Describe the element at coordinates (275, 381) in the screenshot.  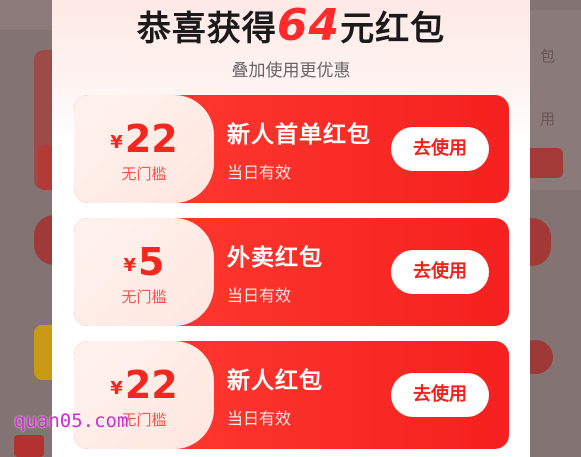
I see `coupon-name: 新人红包` at that location.